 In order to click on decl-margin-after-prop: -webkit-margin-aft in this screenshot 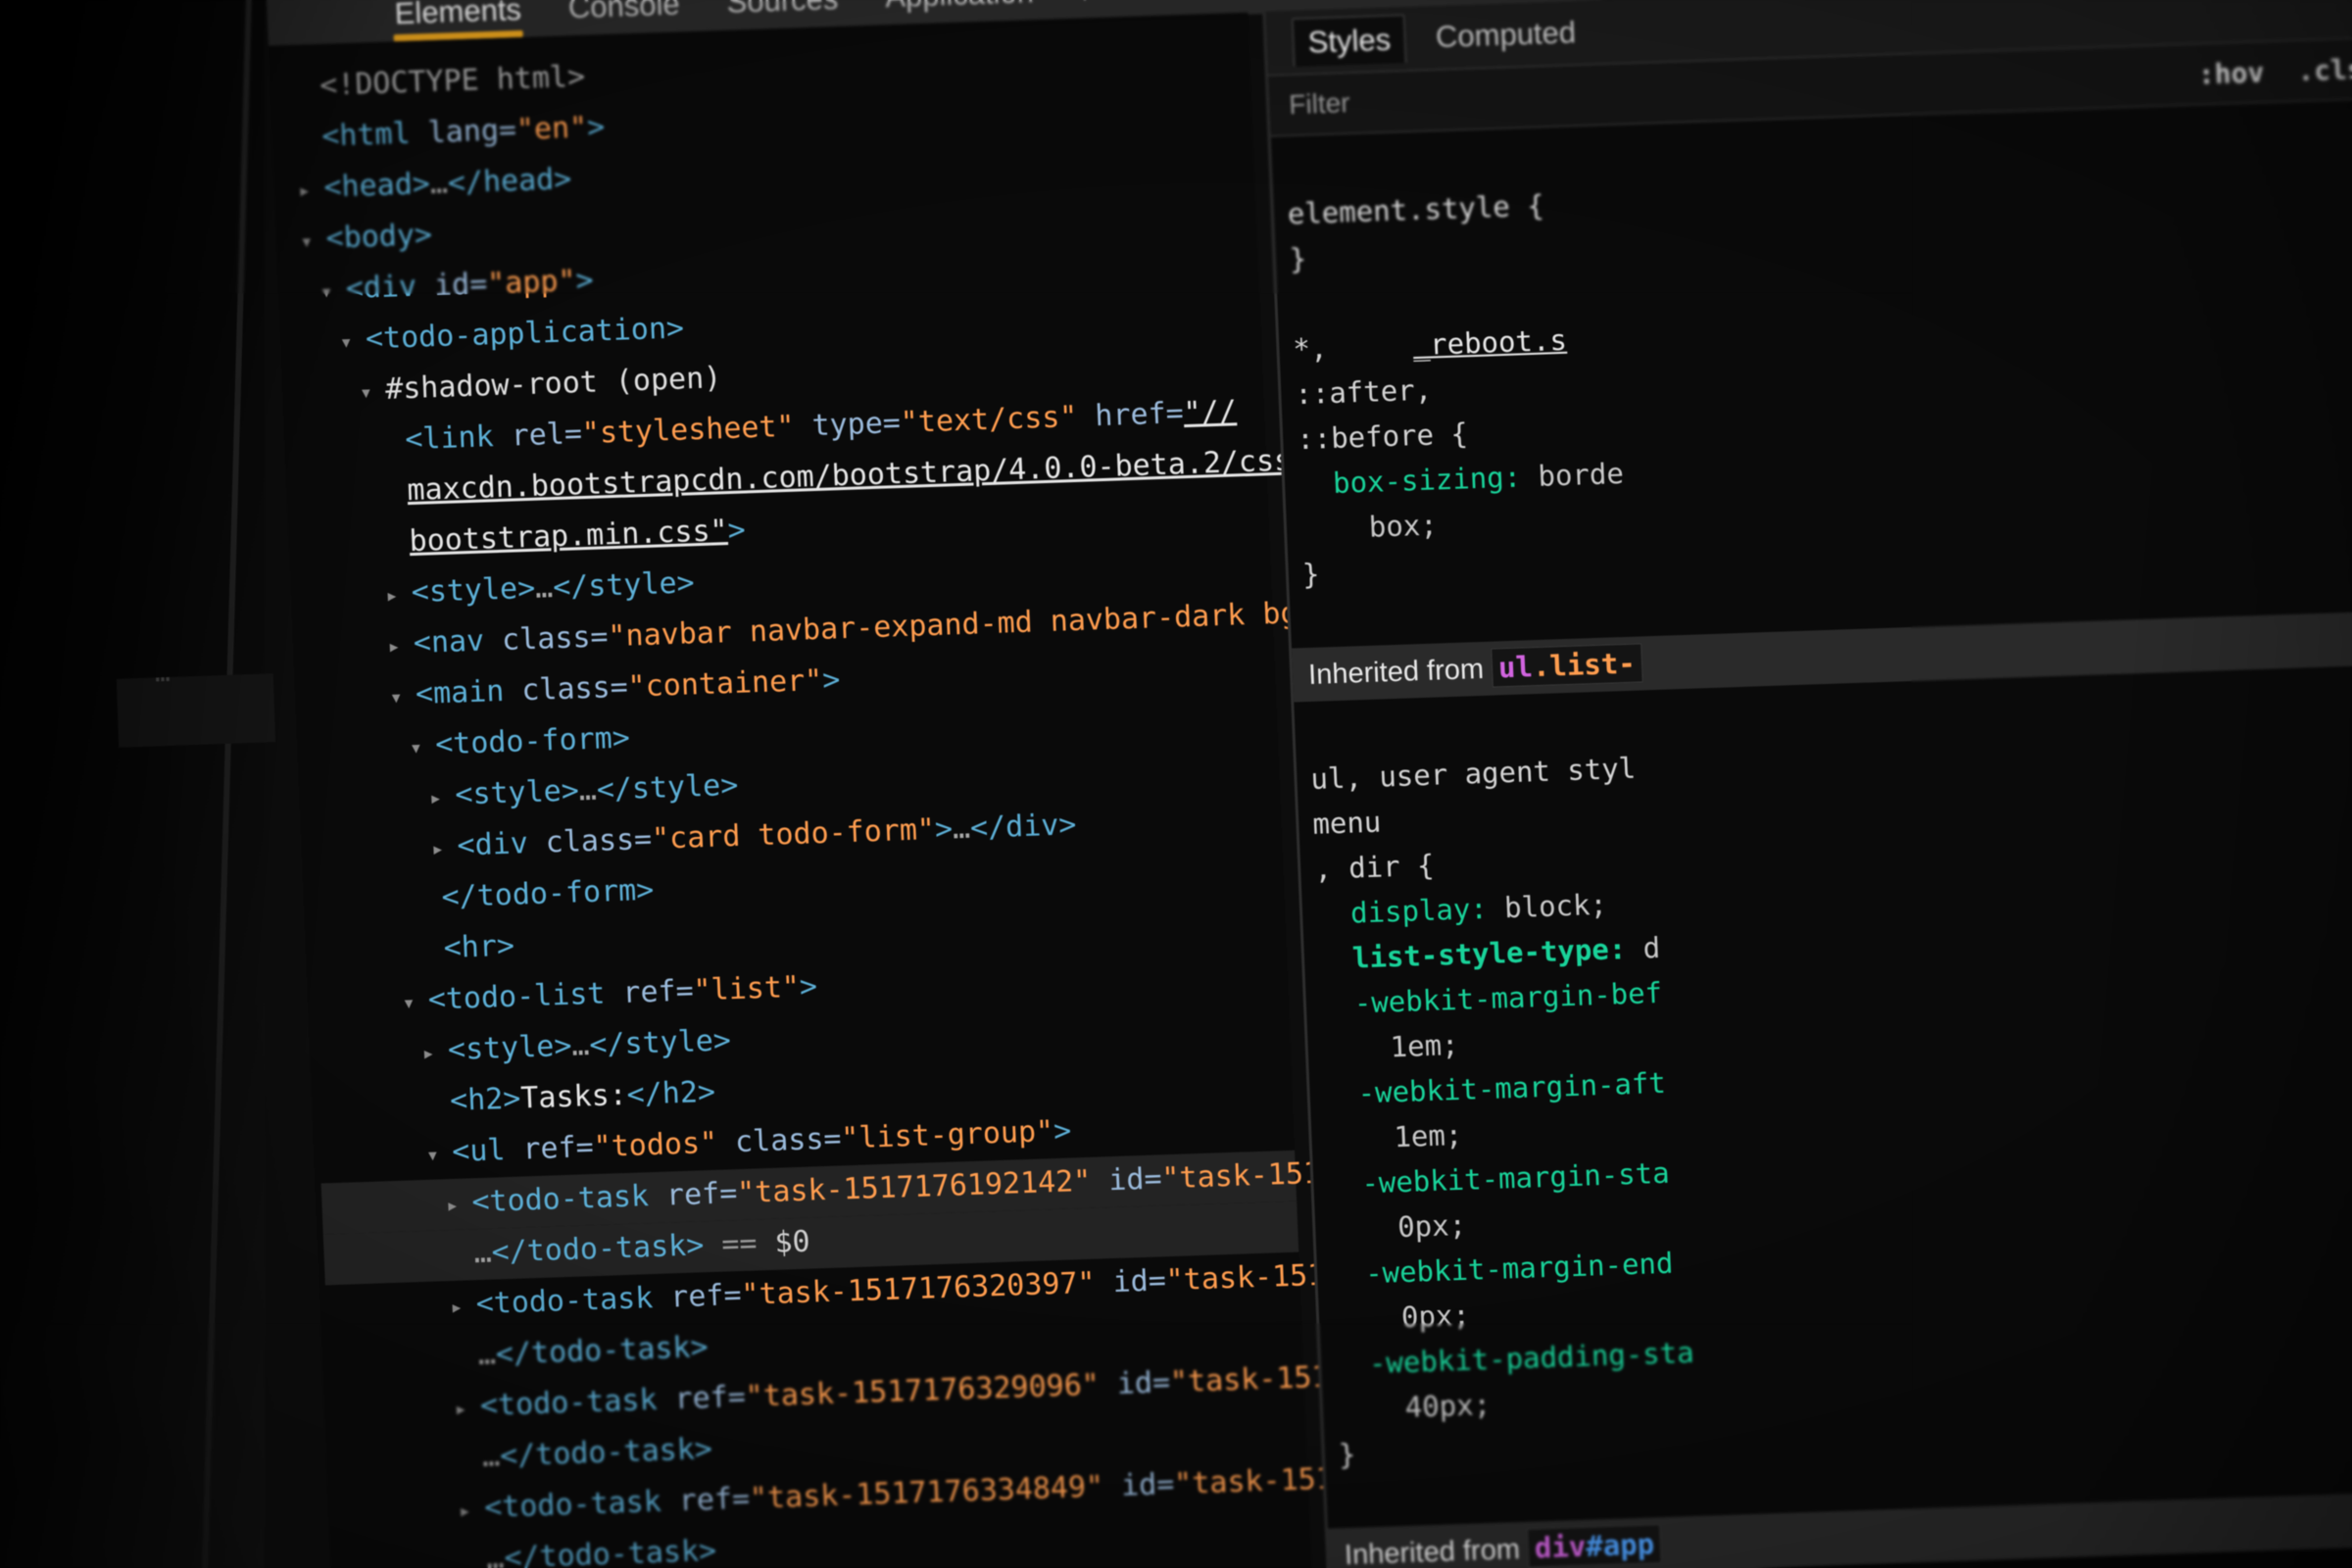, I will do `click(1512, 1088)`.